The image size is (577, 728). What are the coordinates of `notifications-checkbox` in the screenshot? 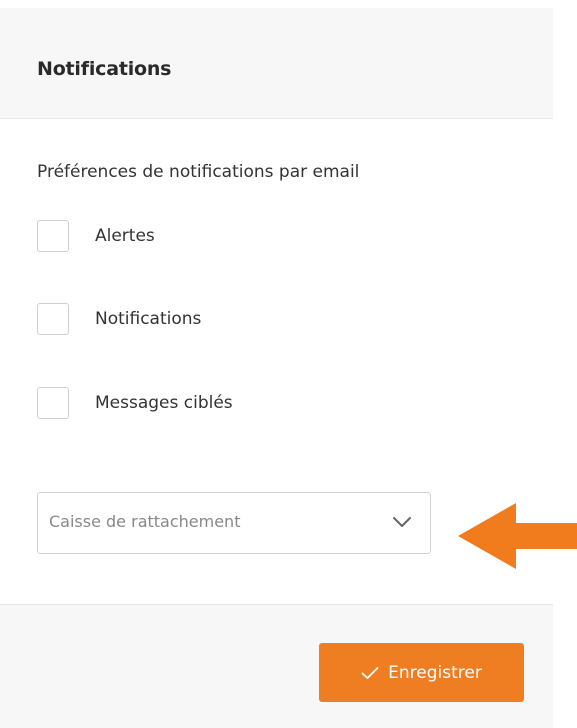 It's located at (53, 319).